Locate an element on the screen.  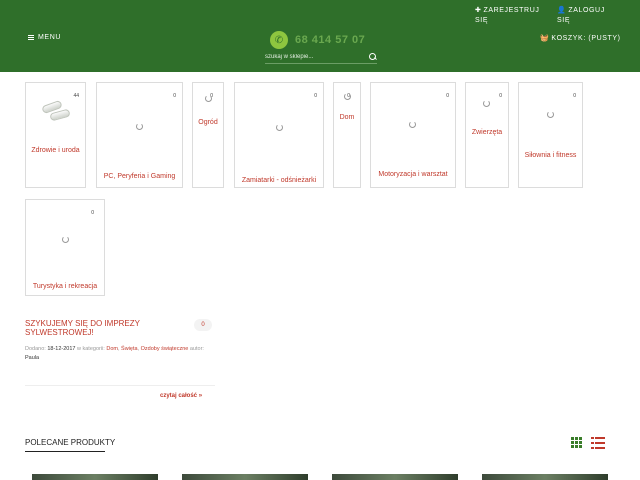
menu-button: MENU is located at coordinates (44, 37).